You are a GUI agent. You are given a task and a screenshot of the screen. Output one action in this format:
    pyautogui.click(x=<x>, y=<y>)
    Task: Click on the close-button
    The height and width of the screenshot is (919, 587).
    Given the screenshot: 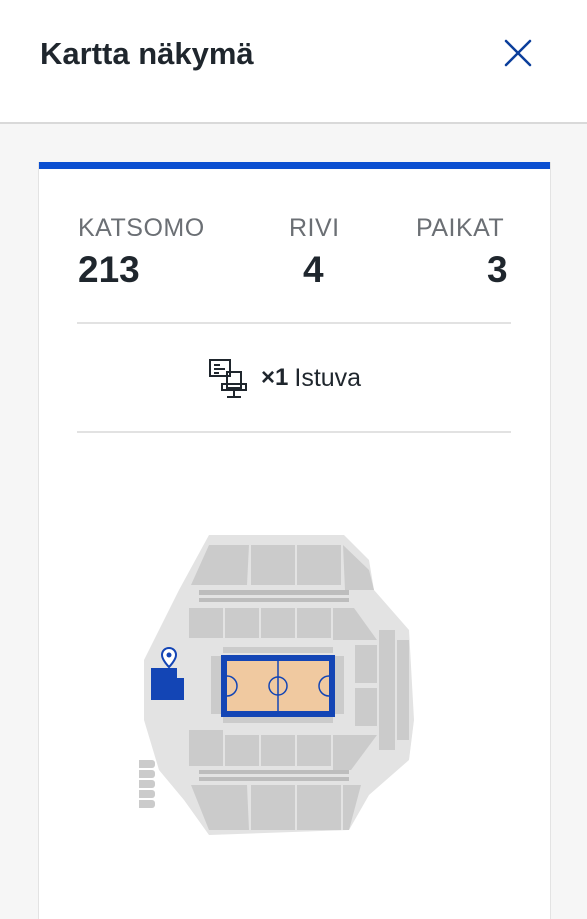 What is the action you would take?
    pyautogui.click(x=518, y=53)
    